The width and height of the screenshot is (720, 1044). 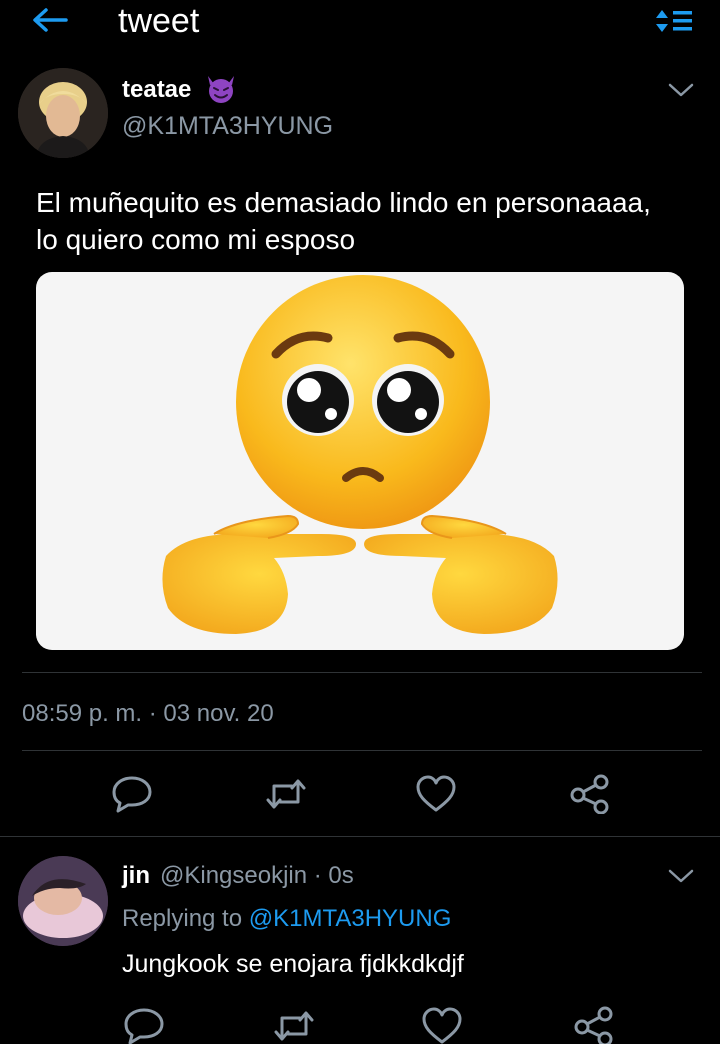 I want to click on tweet-timestamp: 08:59 p. m. · 03 nov. 20, so click(x=148, y=713).